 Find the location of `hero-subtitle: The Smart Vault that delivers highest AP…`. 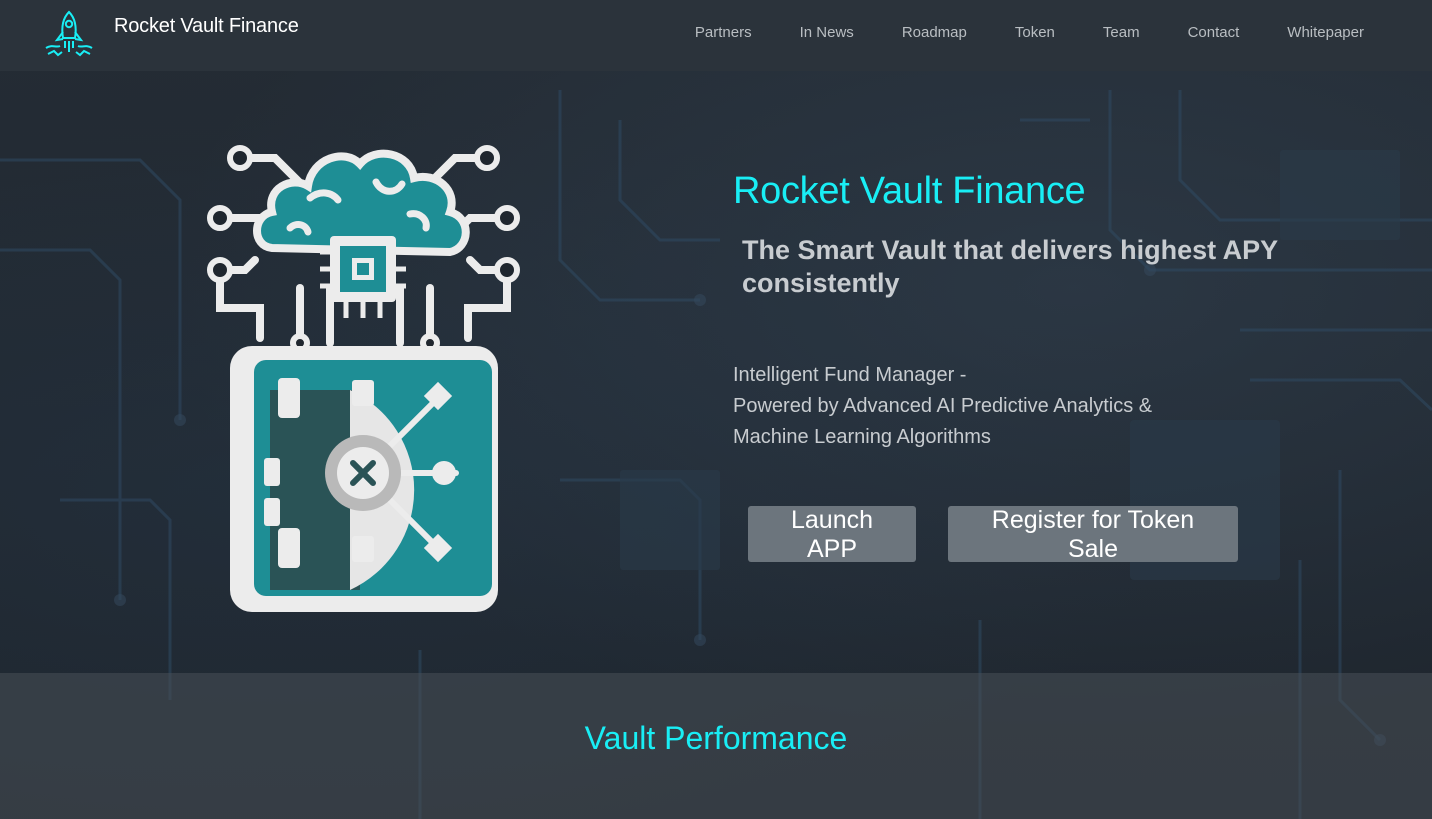

hero-subtitle: The Smart Vault that delivers highest AP… is located at coordinates (1010, 266).